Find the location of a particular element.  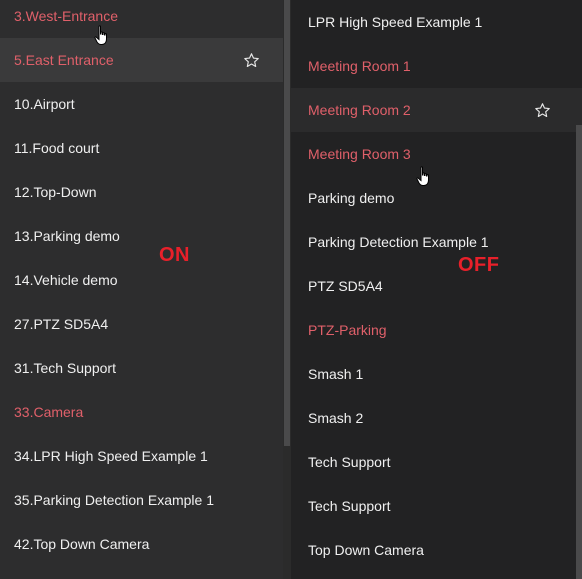

camera-item-label: 42.Top Down Camera is located at coordinates (82, 544).